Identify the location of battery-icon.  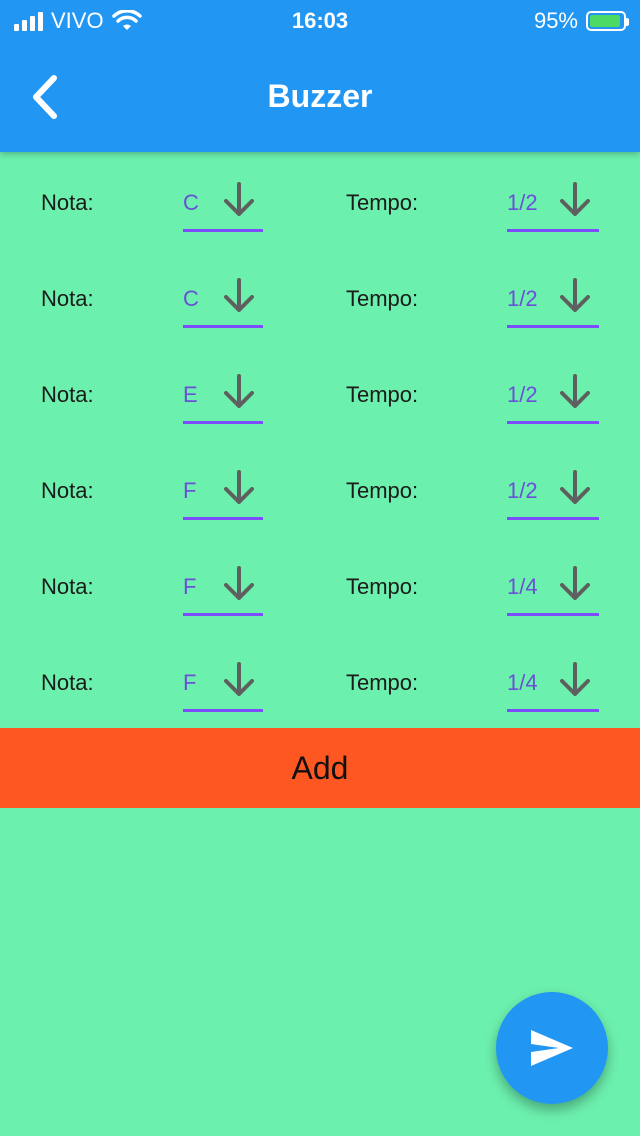
(607, 21).